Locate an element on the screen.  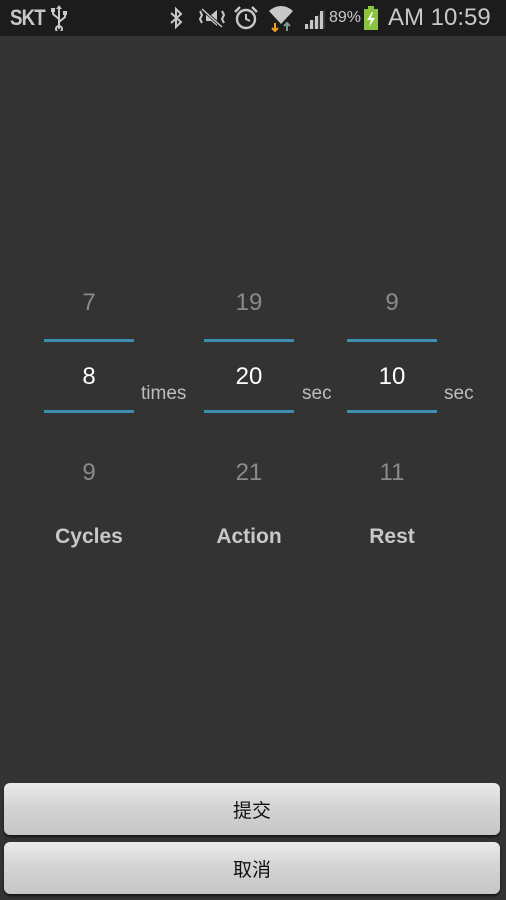
status-bar: SKT 89% AM 10:59 is located at coordinates (253, 18).